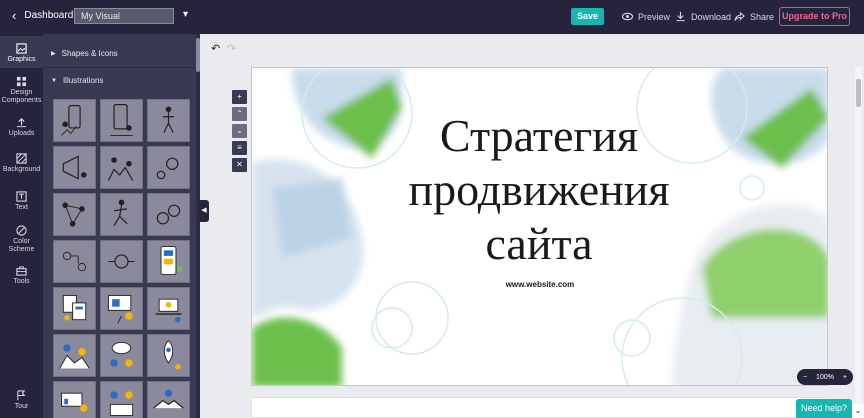 This screenshot has width=864, height=418. What do you see at coordinates (49, 15) in the screenshot?
I see `dashboard-label: Dashboard` at bounding box center [49, 15].